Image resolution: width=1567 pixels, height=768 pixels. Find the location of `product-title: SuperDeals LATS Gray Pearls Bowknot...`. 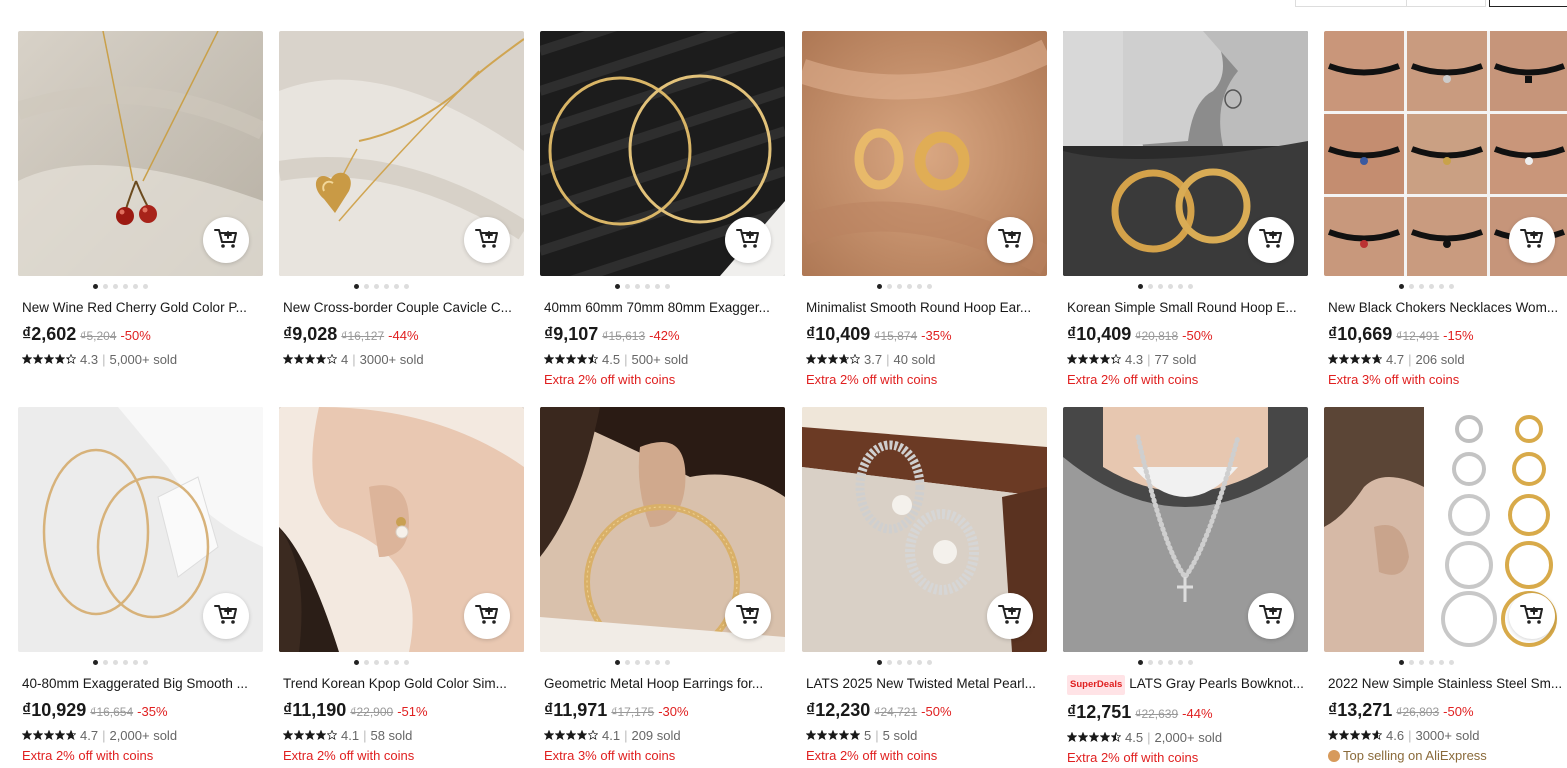

product-title: SuperDeals LATS Gray Pearls Bowknot... is located at coordinates (1185, 685).